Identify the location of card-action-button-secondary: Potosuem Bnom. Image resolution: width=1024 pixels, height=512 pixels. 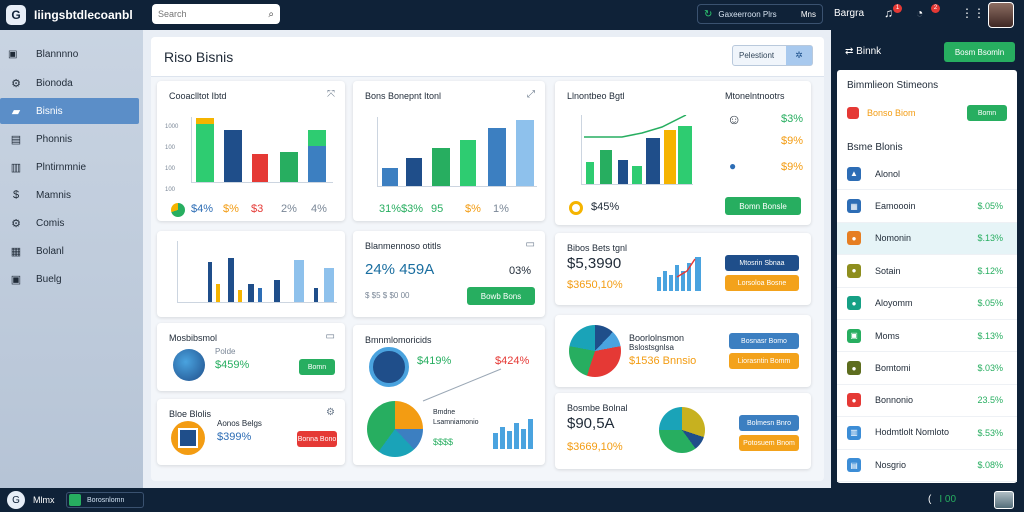
(769, 443).